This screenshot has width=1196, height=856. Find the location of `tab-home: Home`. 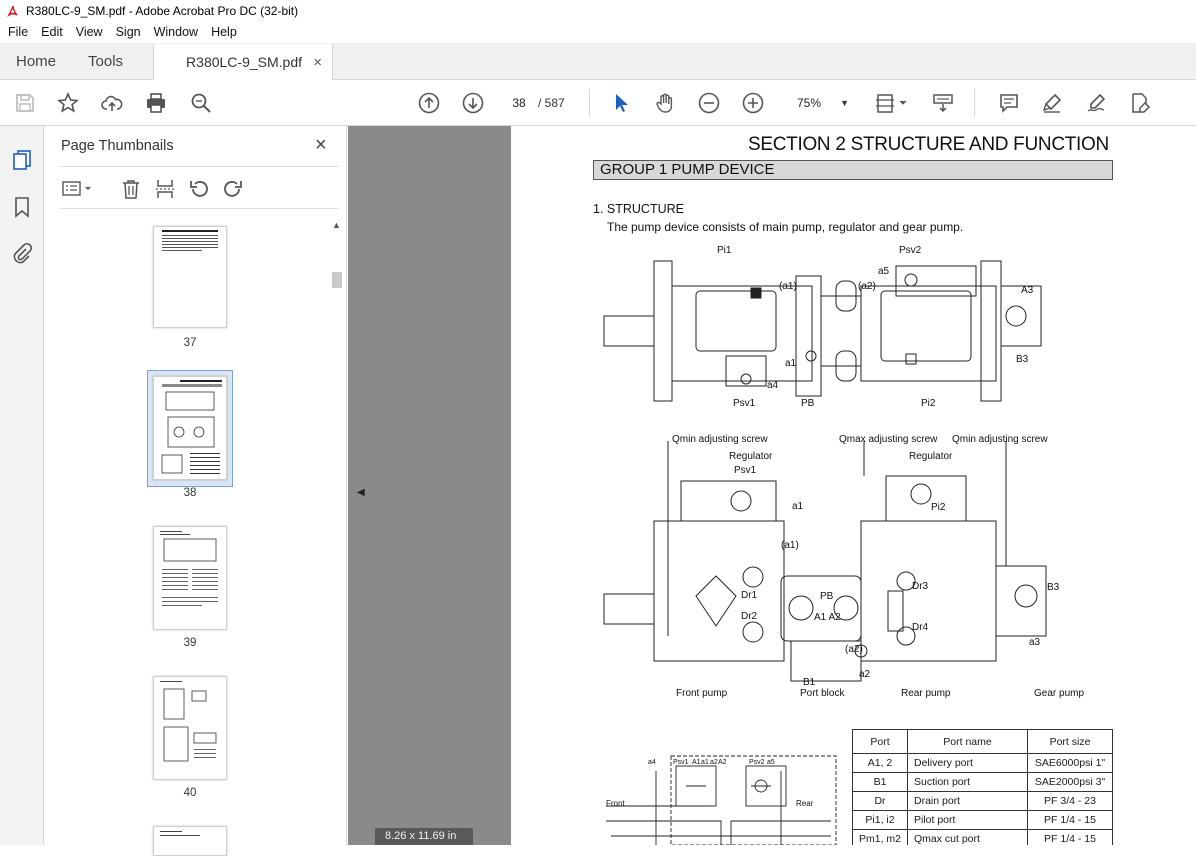

tab-home: Home is located at coordinates (36, 61).